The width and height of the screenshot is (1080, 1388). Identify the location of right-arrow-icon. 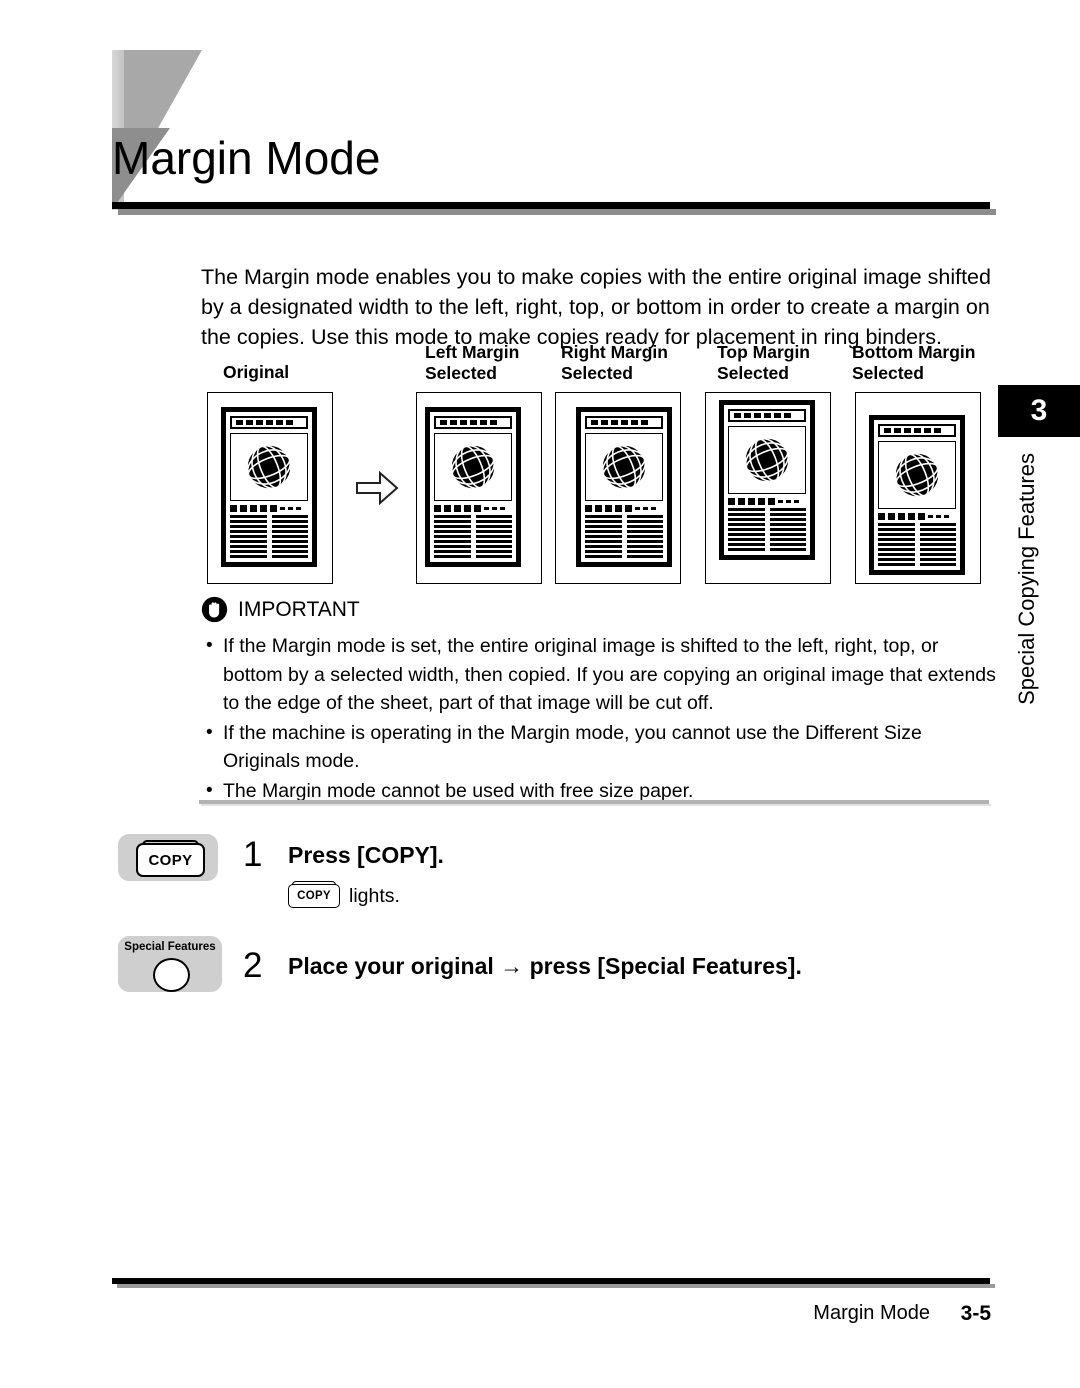
(377, 488).